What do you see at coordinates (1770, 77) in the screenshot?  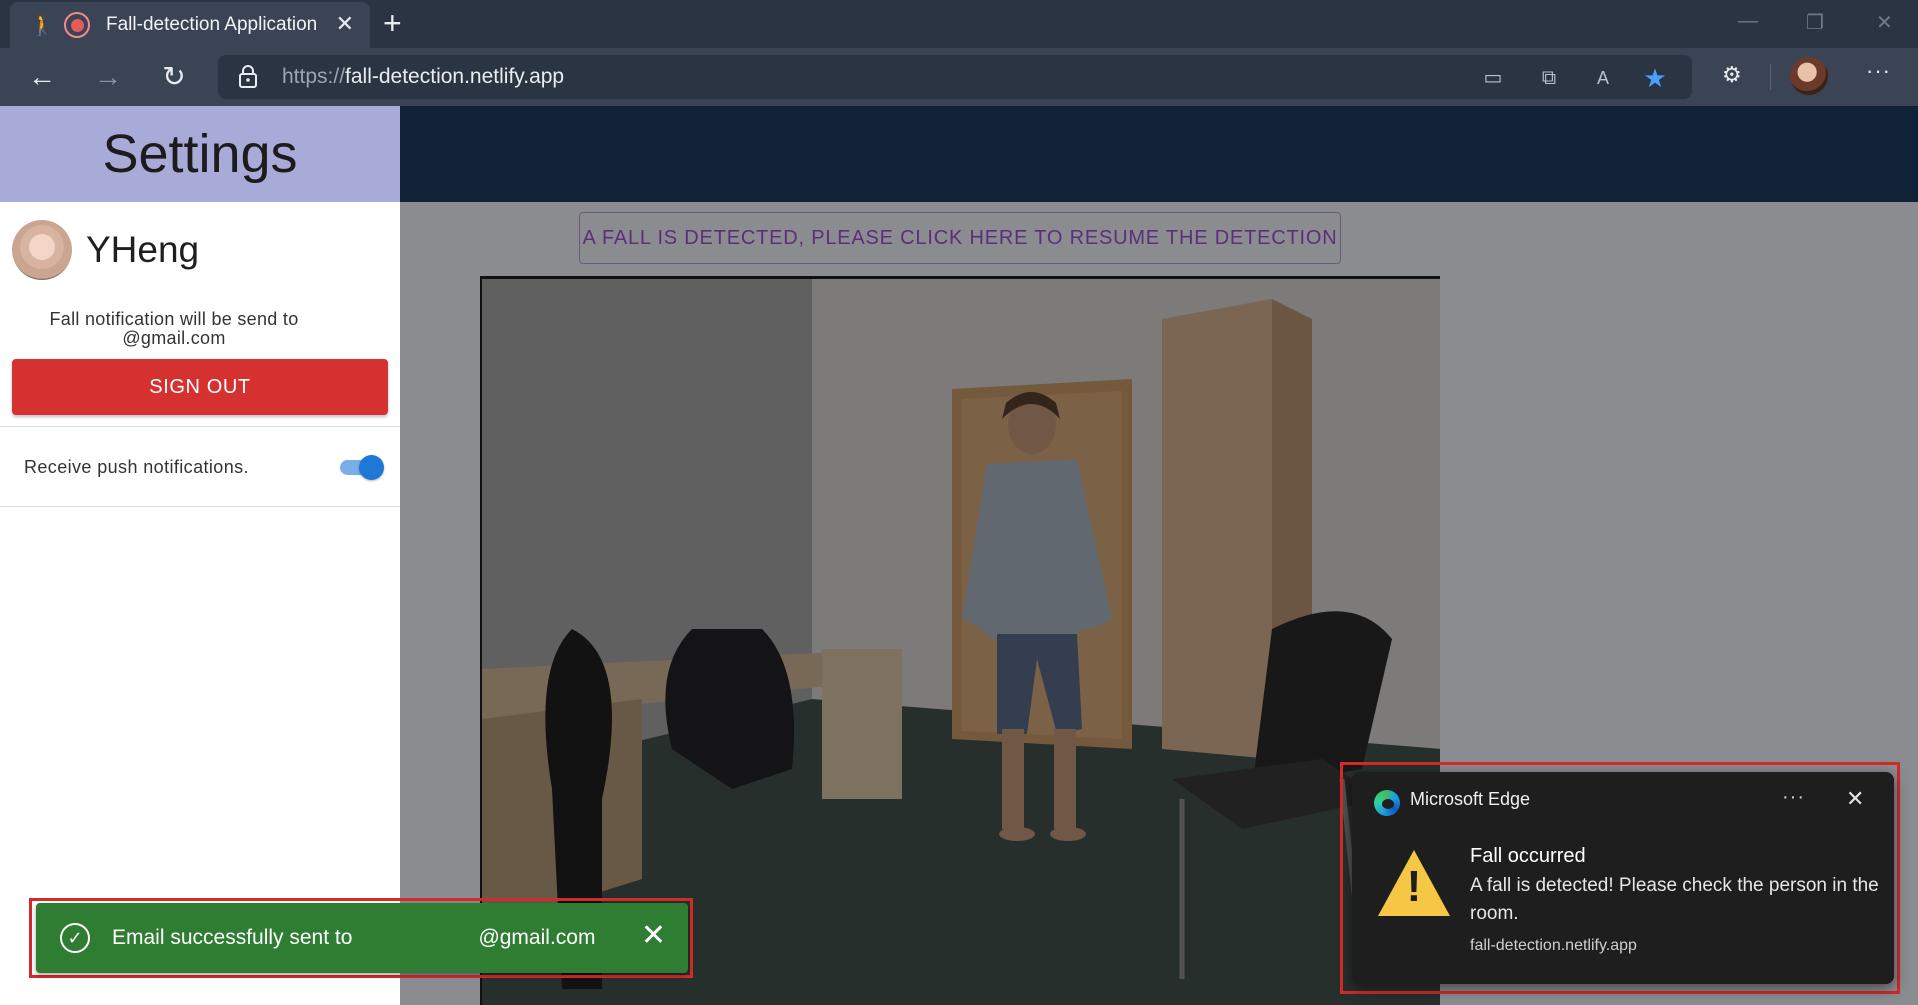 I see `toolbar-divider` at bounding box center [1770, 77].